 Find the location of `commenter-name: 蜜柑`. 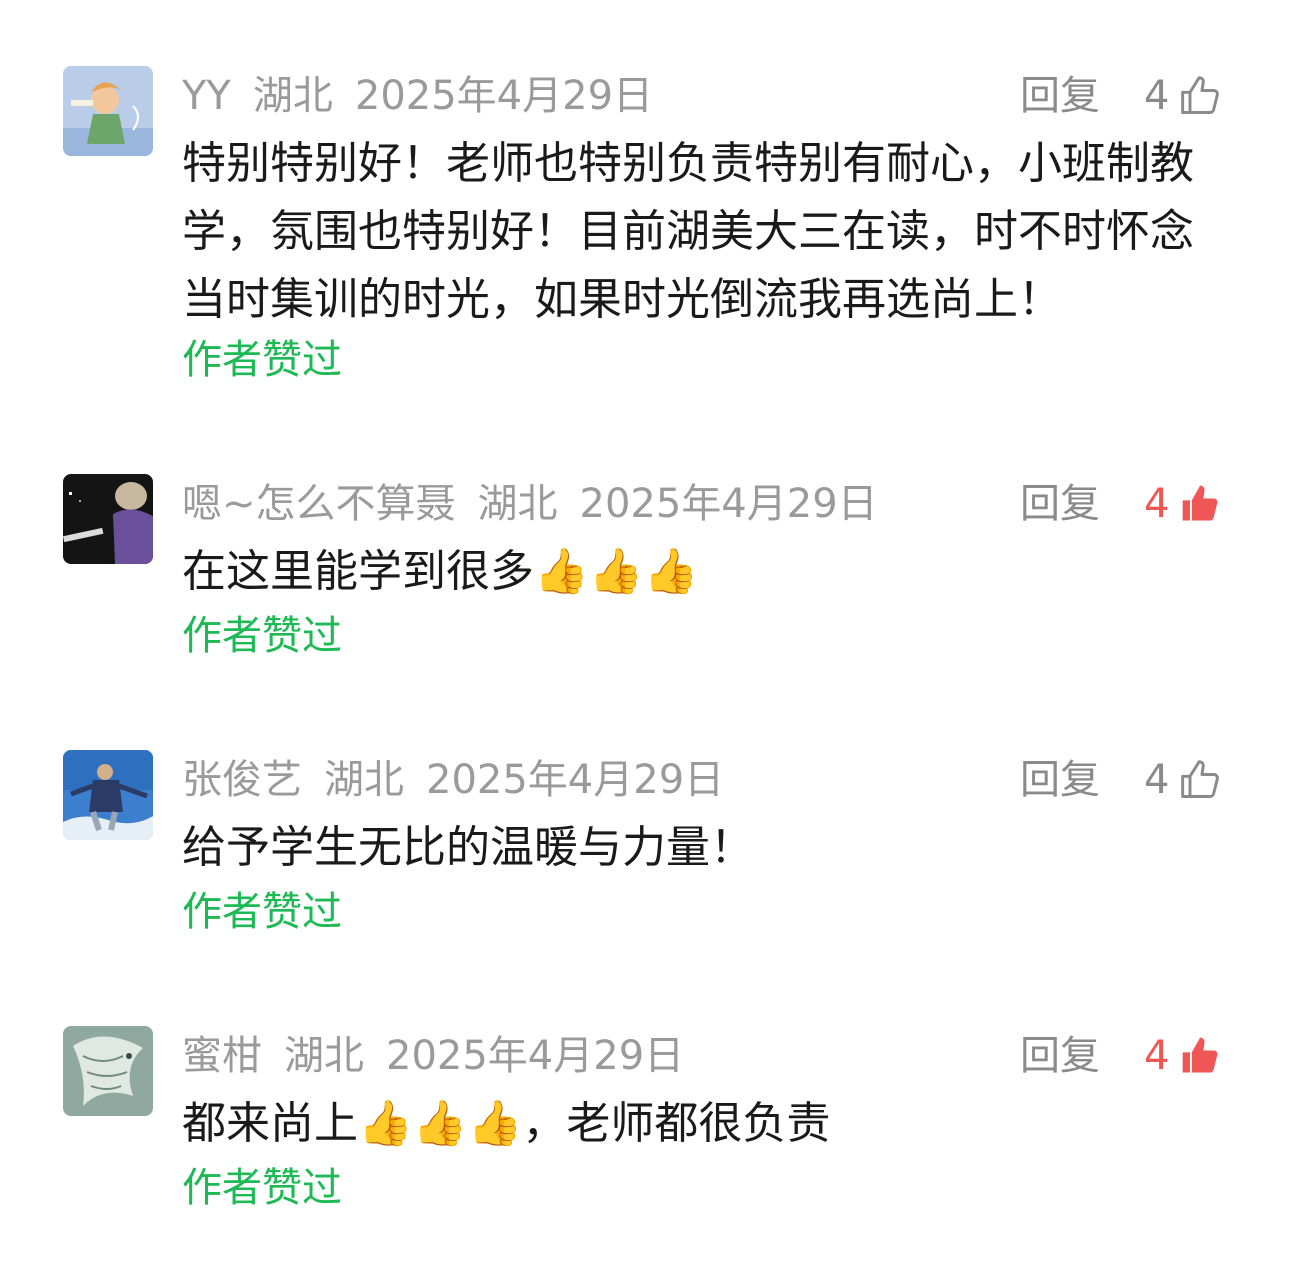

commenter-name: 蜜柑 is located at coordinates (222, 1056).